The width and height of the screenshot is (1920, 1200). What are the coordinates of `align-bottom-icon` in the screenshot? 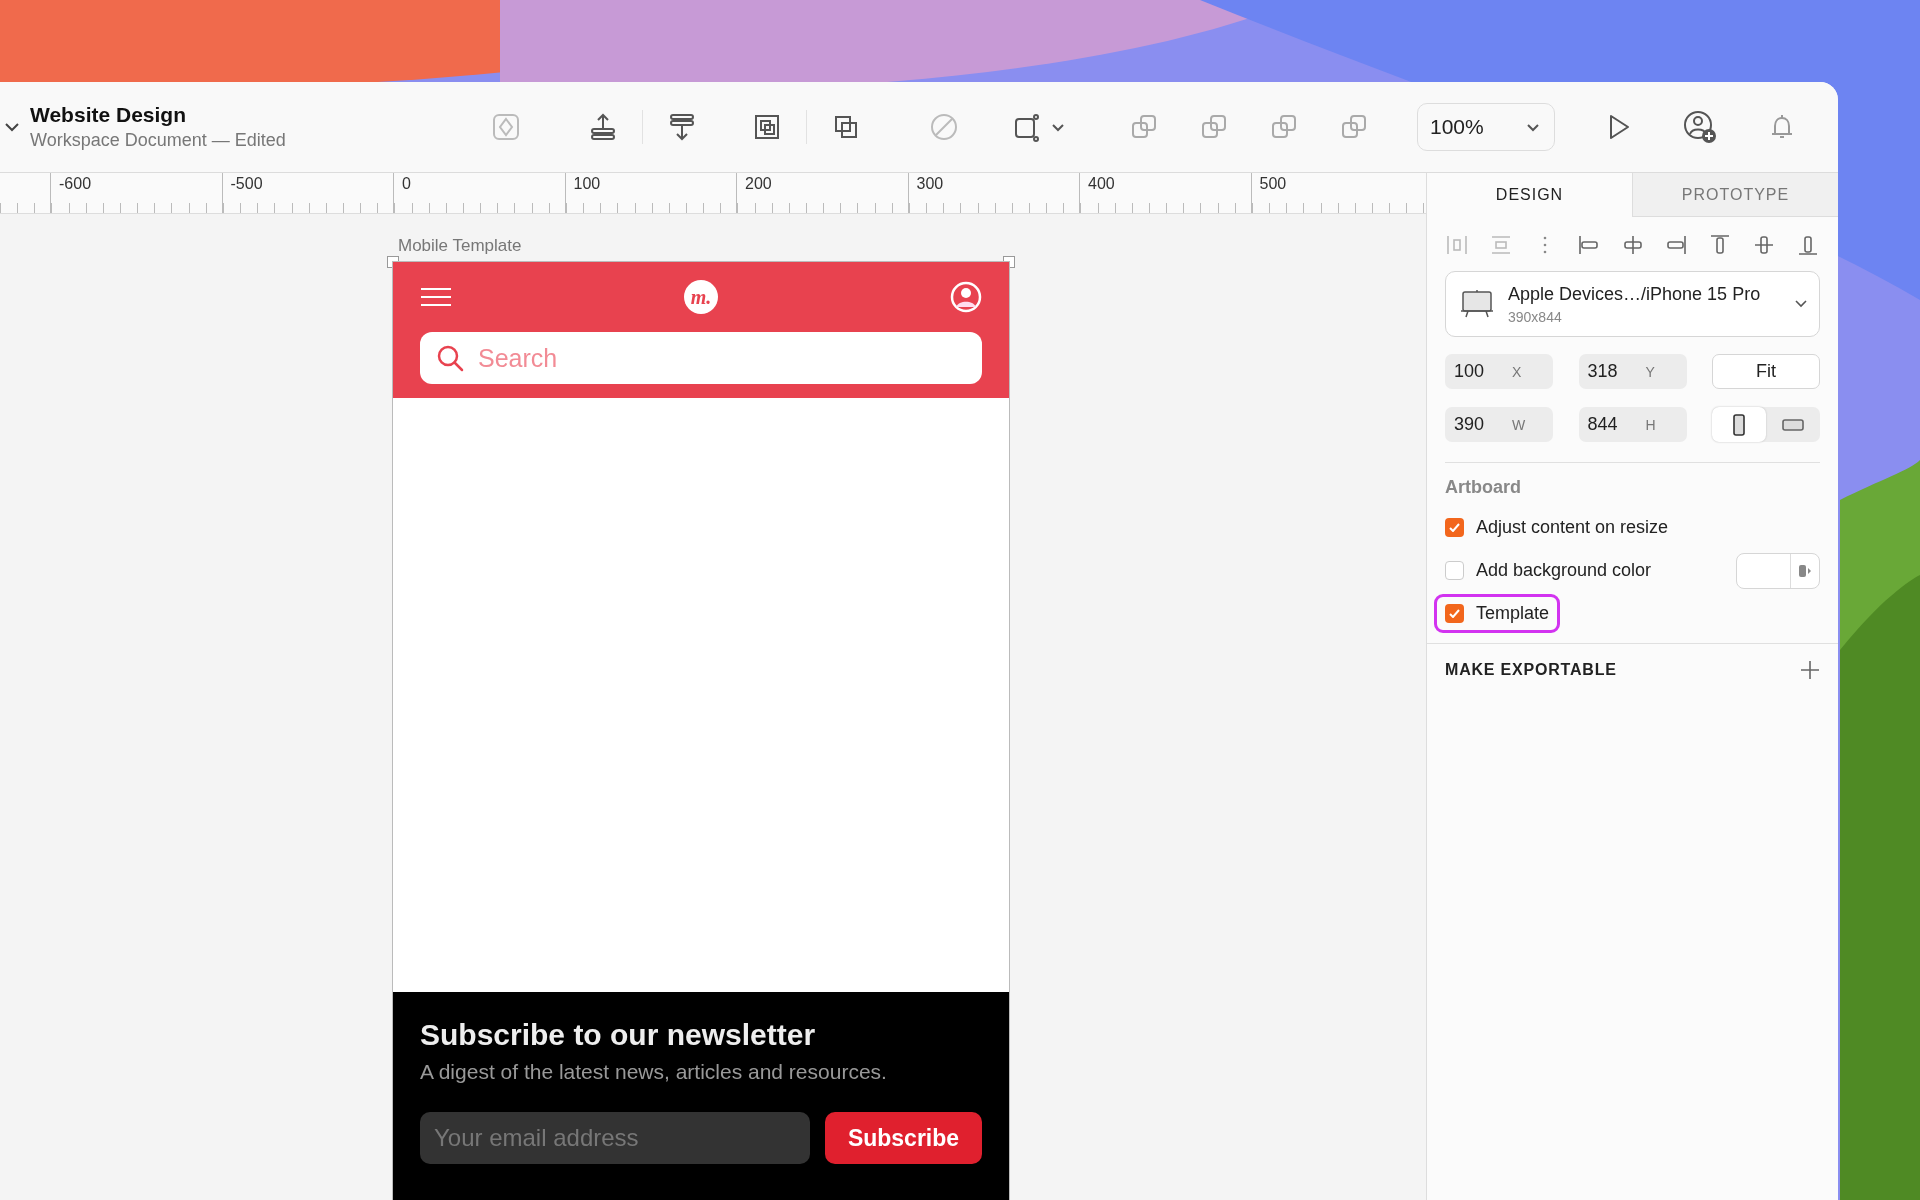 It's located at (1808, 245).